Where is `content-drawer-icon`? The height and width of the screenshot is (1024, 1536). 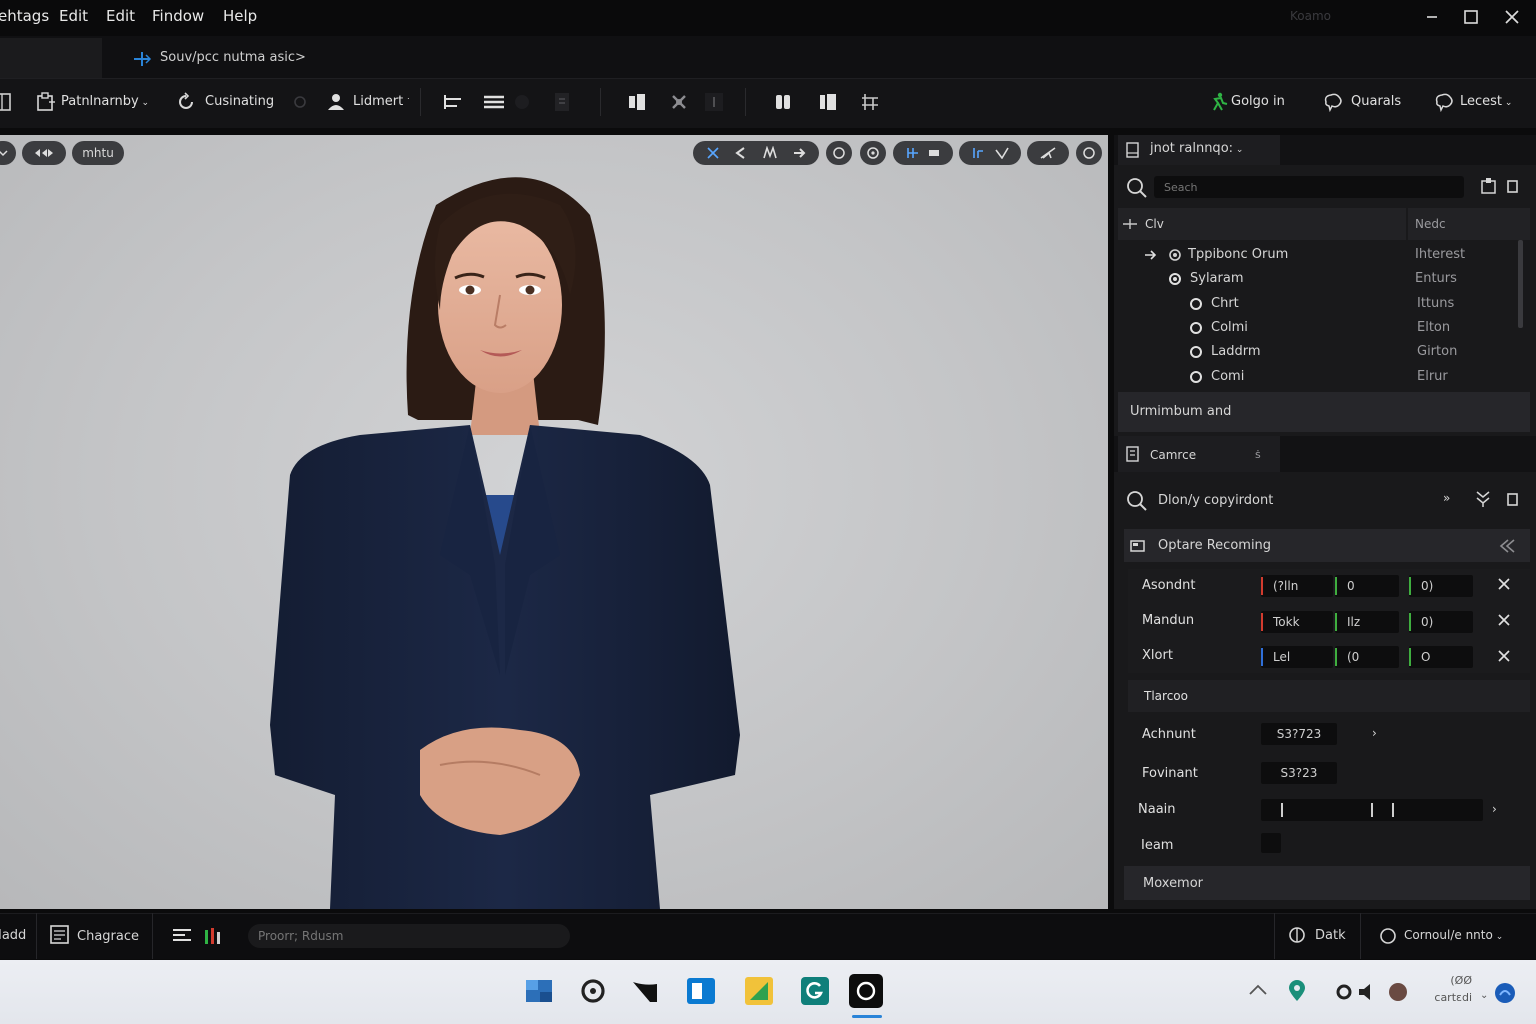 content-drawer-icon is located at coordinates (60, 935).